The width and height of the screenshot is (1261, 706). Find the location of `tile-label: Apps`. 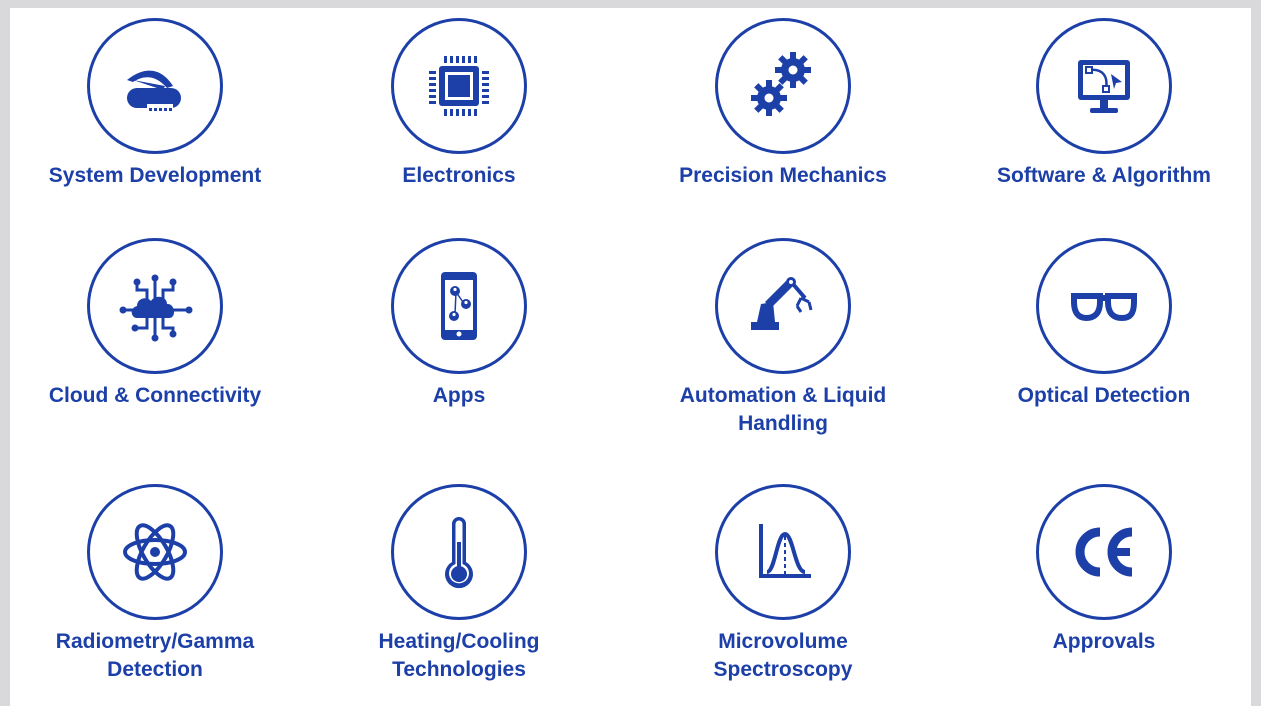

tile-label: Apps is located at coordinates (459, 395).